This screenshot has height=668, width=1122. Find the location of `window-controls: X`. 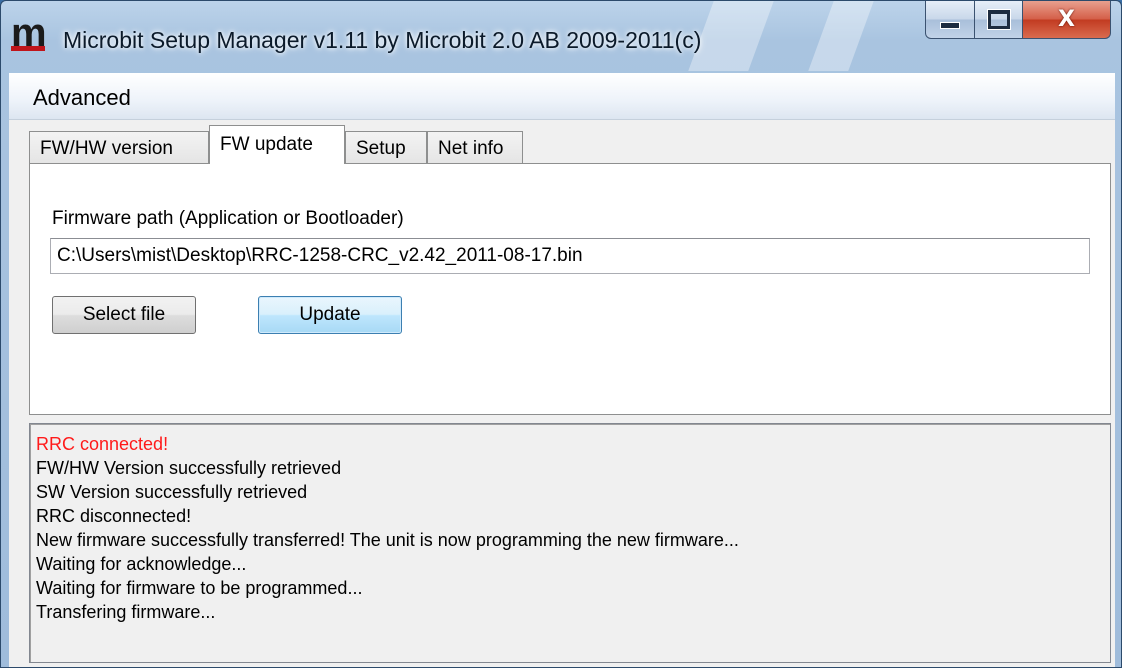

window-controls: X is located at coordinates (1018, 21).